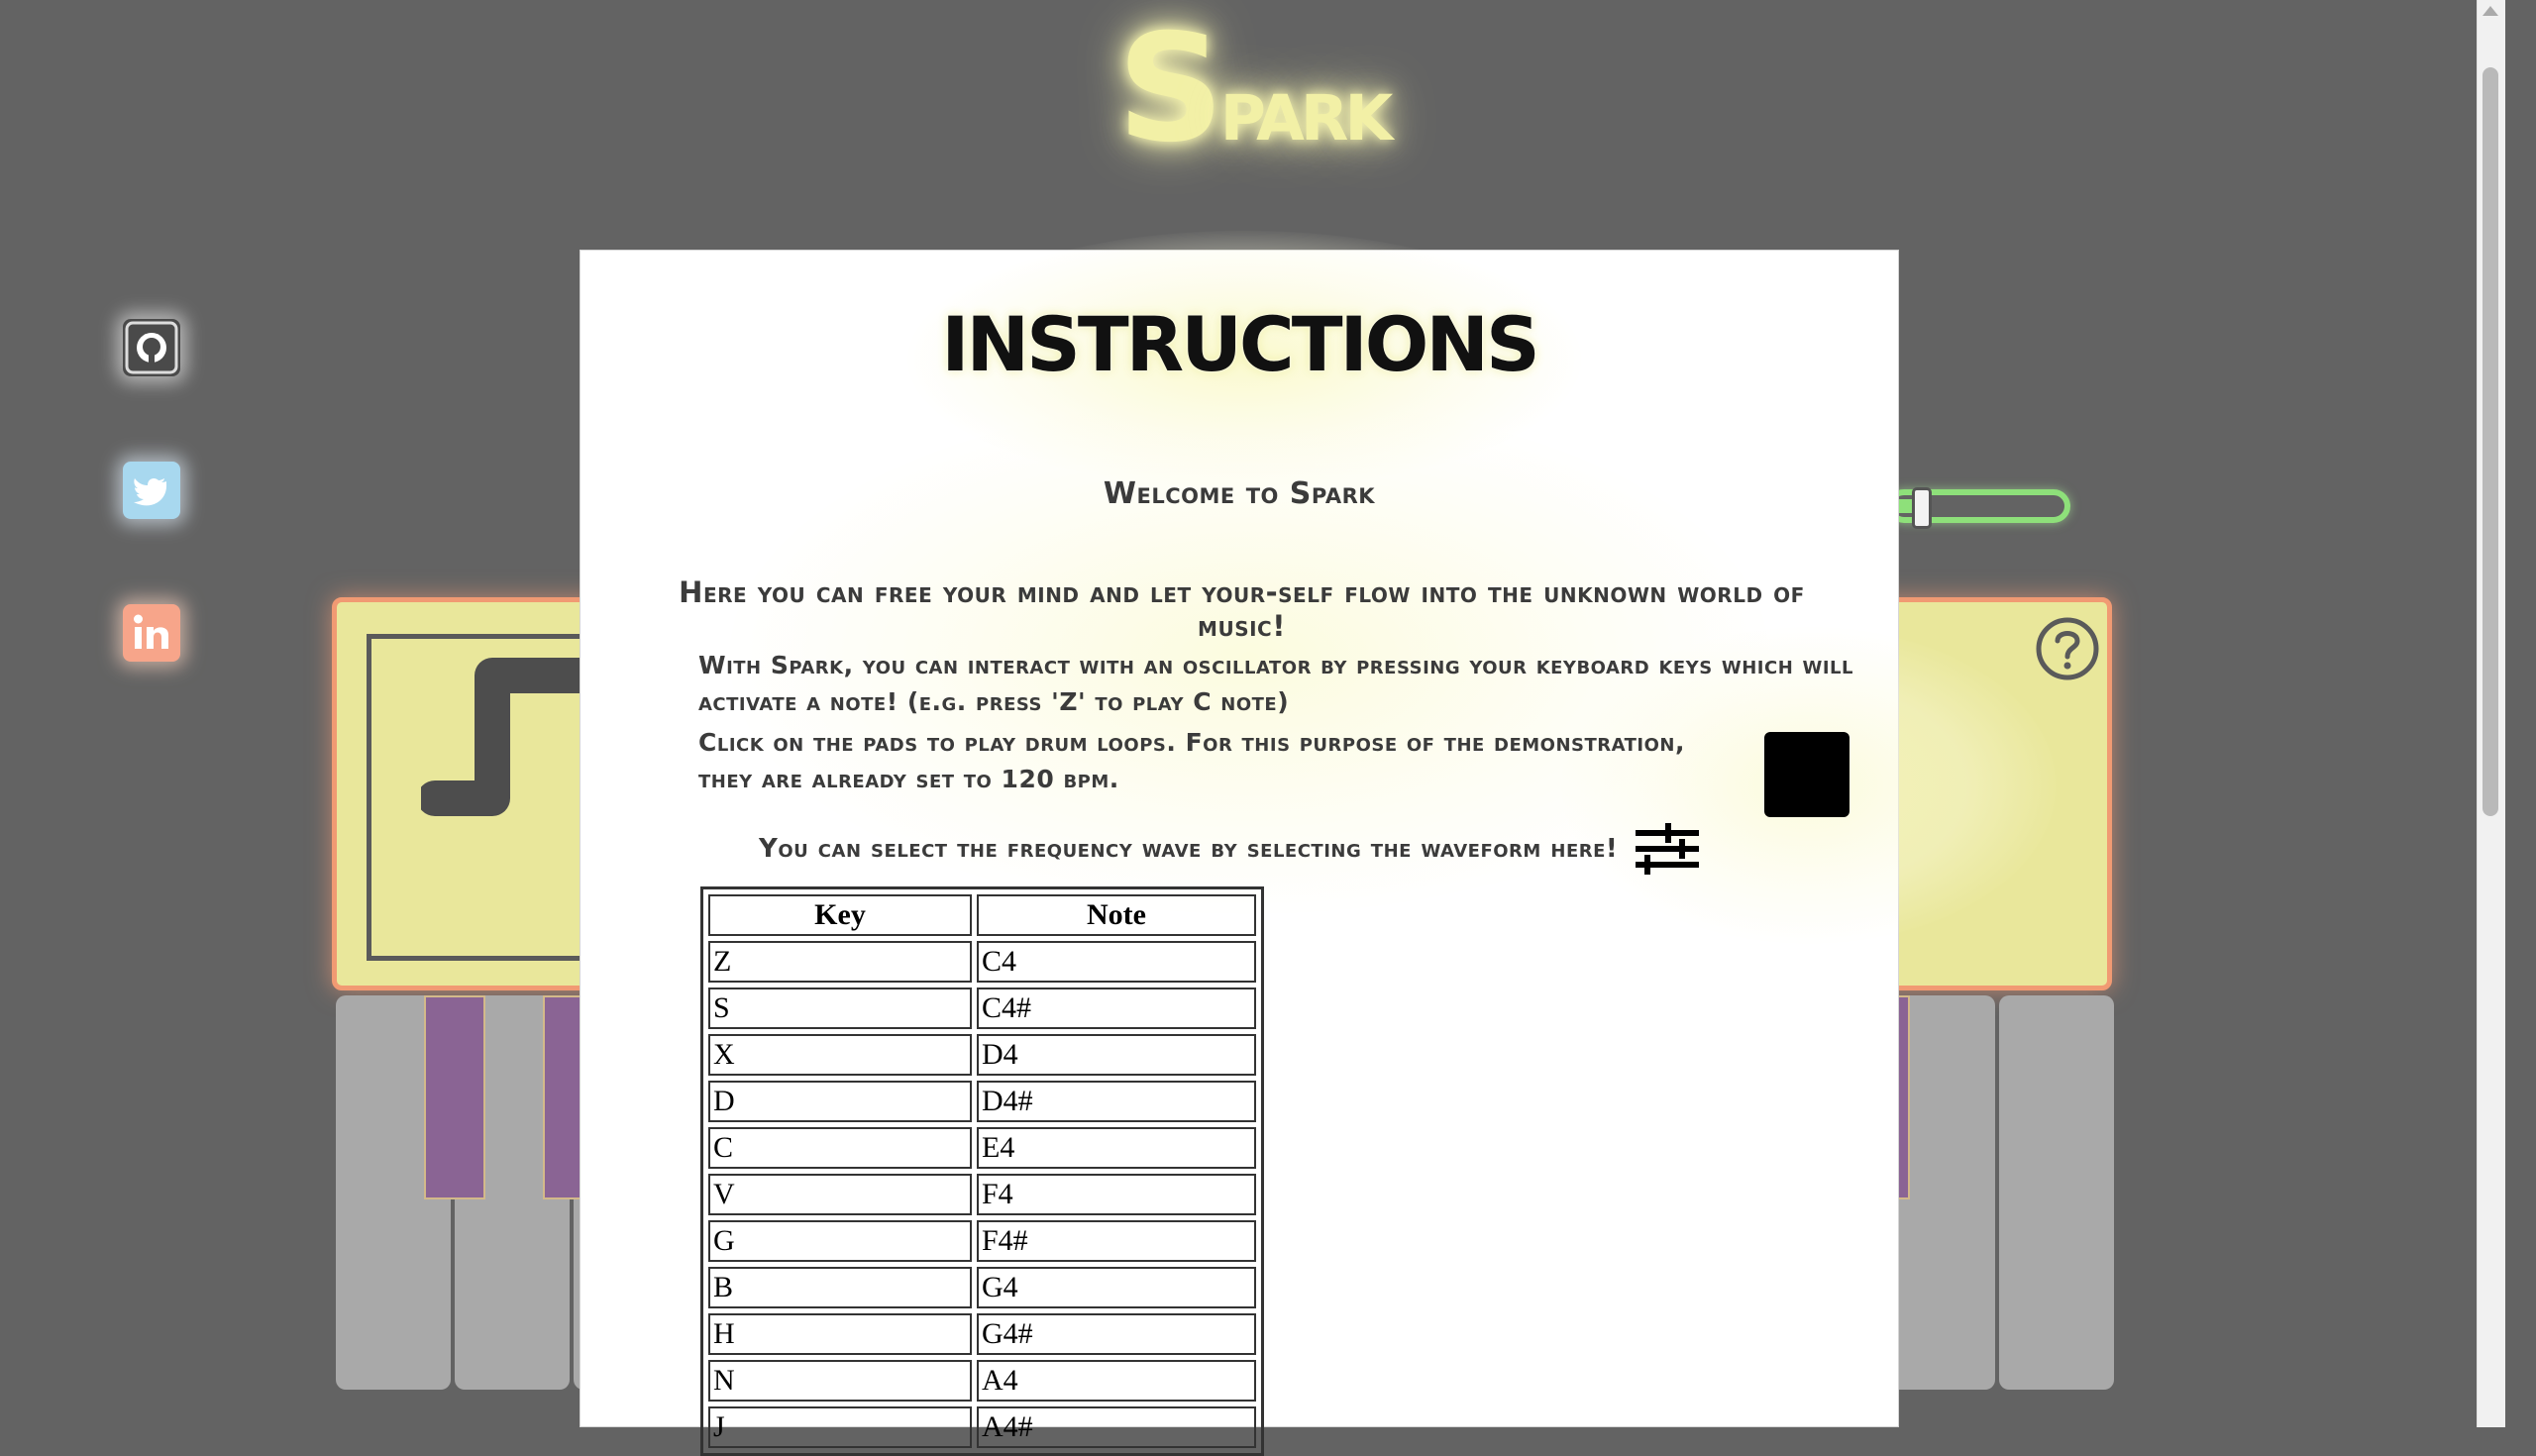  I want to click on table-row: H G4#, so click(982, 1334).